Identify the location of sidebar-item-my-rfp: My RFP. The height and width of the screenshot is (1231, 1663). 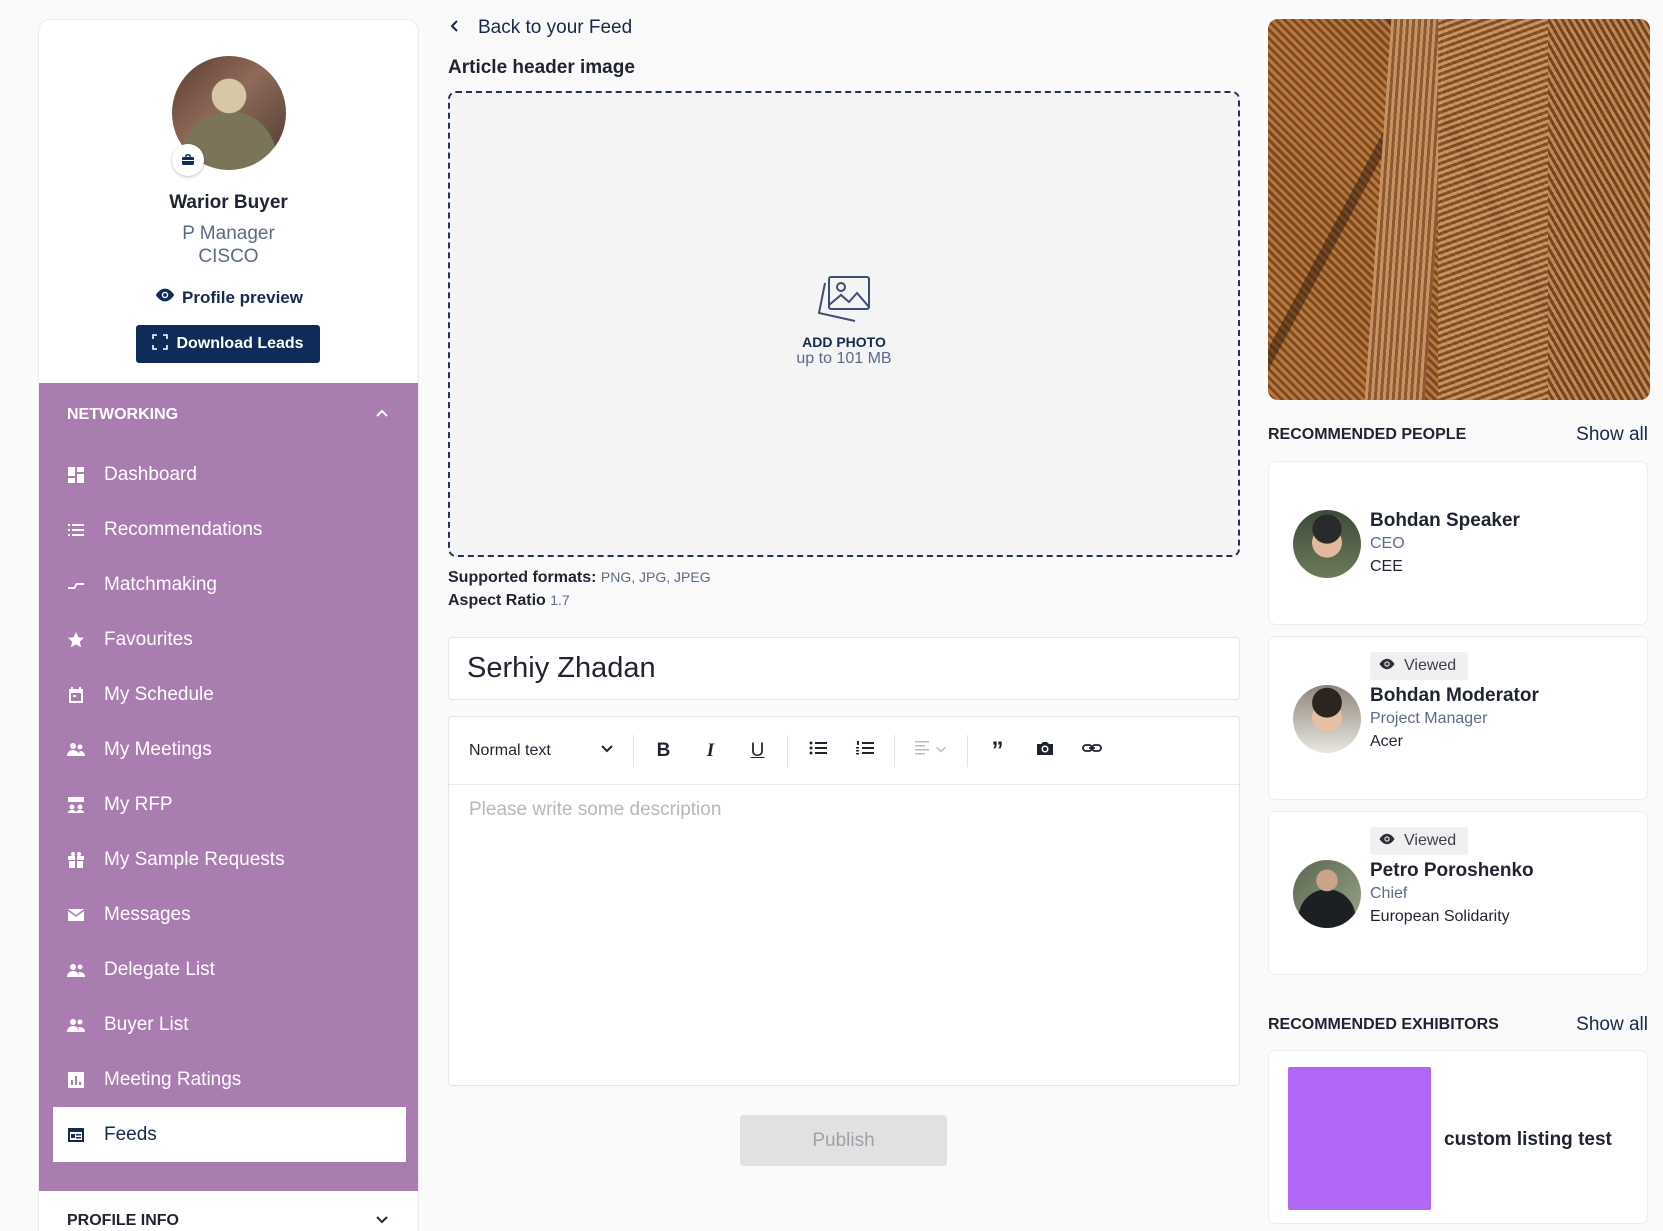
(228, 804).